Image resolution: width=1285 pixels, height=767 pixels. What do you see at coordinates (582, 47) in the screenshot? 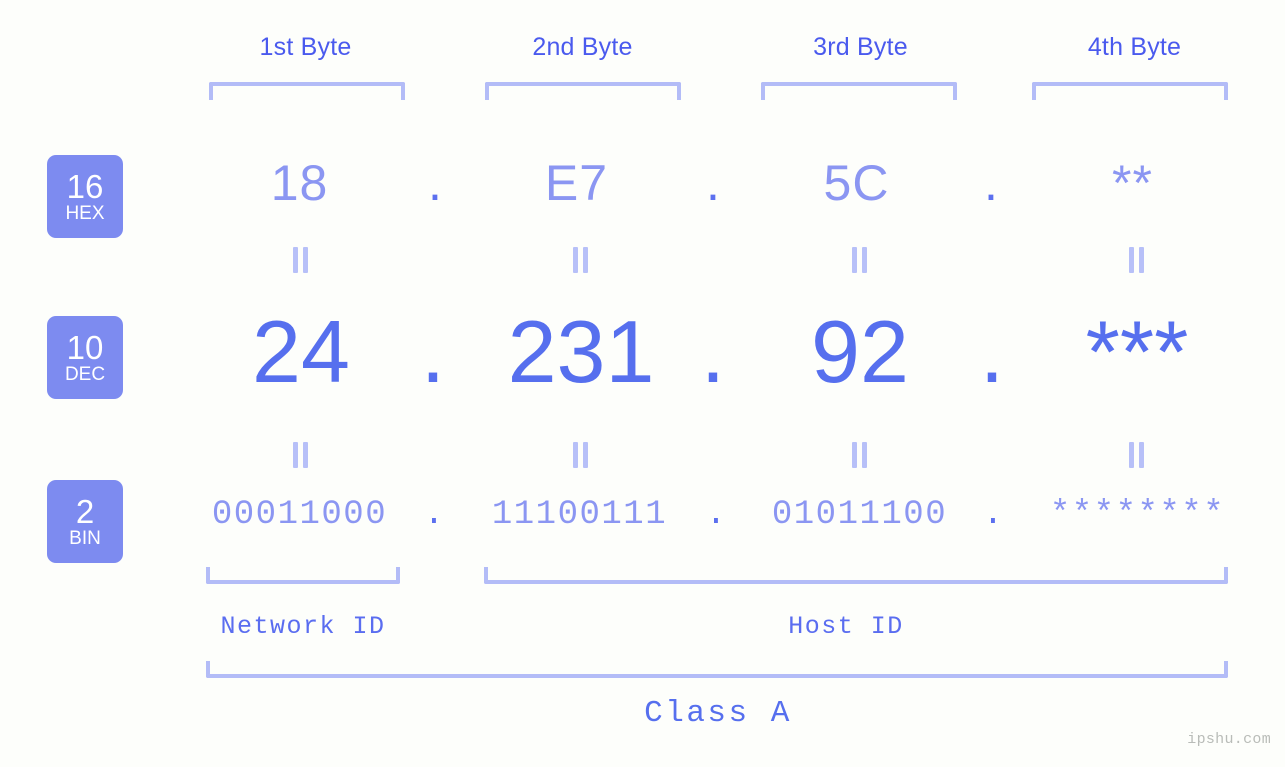
I see `byte-header-2: 2nd Byte` at bounding box center [582, 47].